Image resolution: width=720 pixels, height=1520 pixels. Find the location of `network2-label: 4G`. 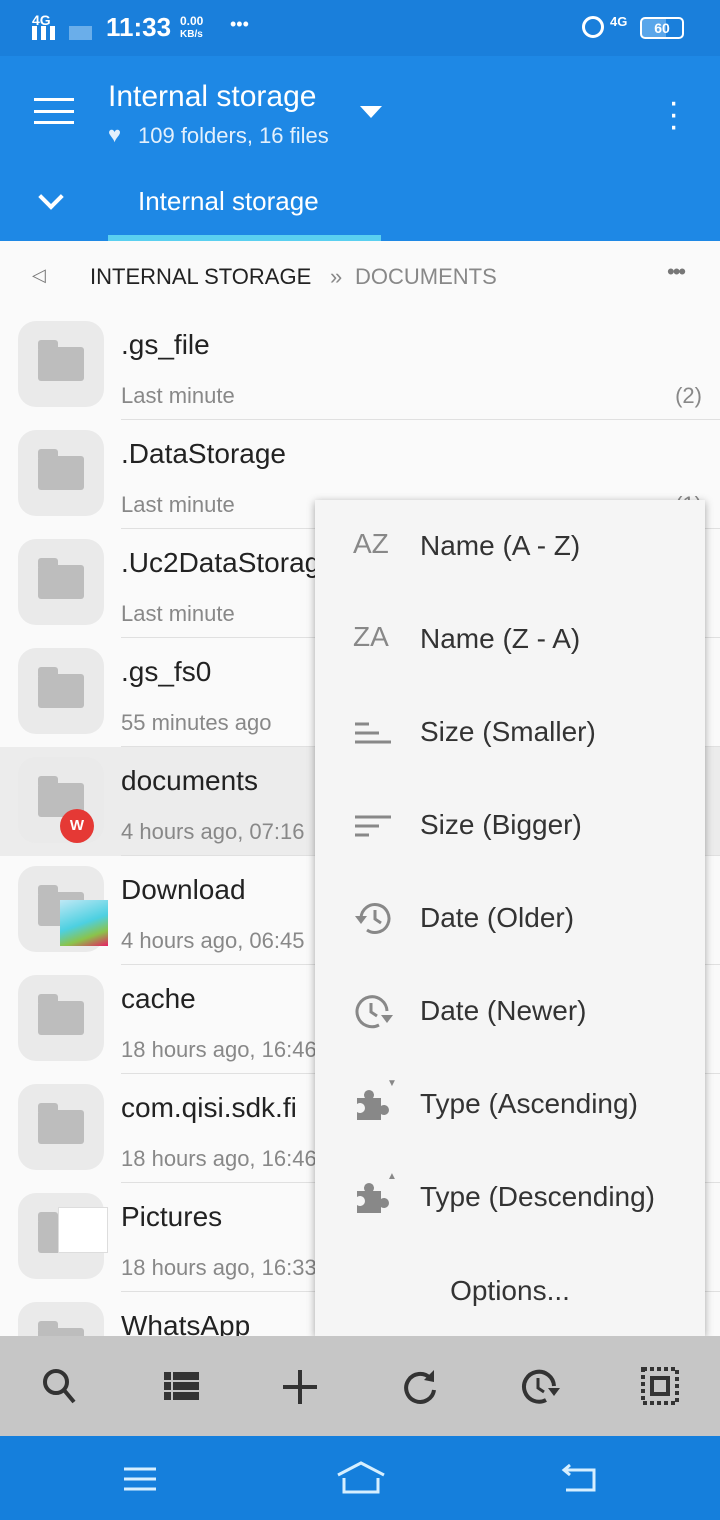

network2-label: 4G is located at coordinates (619, 21).